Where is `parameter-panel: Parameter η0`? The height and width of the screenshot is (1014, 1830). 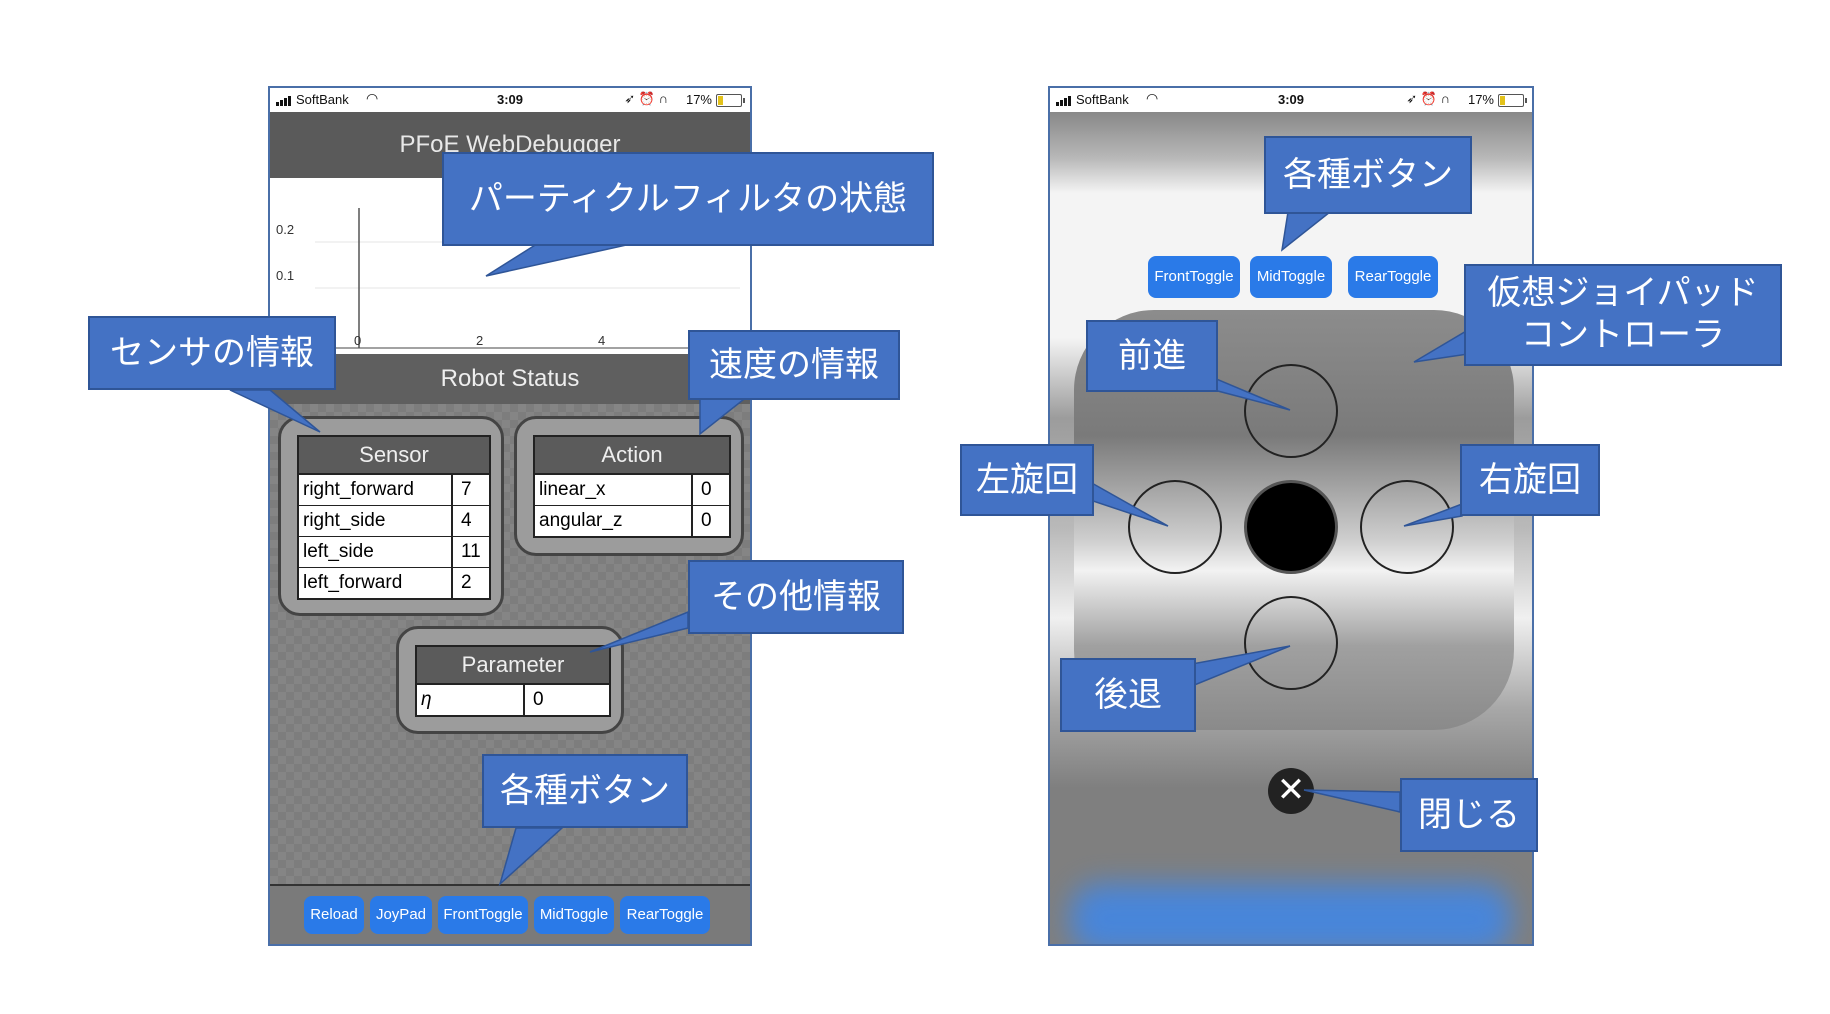
parameter-panel: Parameter η0 is located at coordinates (510, 680).